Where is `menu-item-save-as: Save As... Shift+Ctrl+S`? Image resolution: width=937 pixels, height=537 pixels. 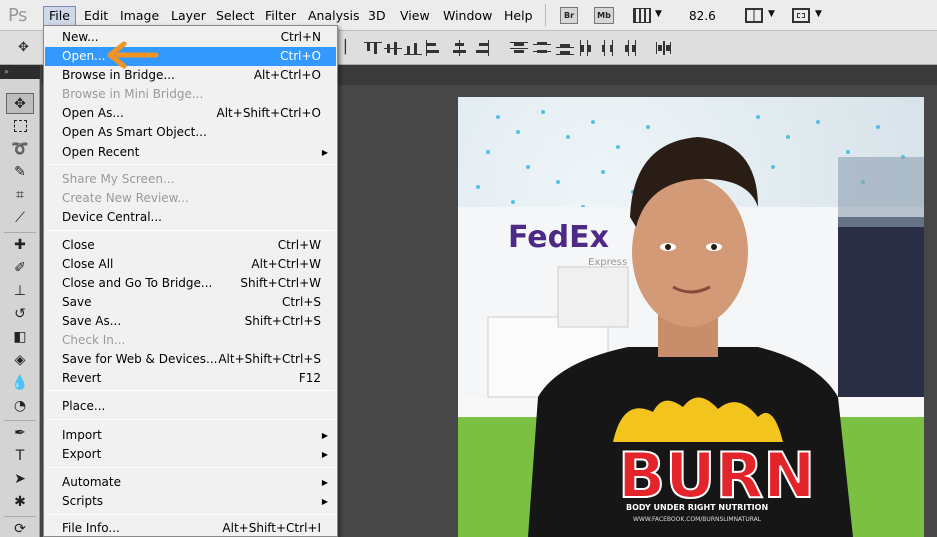
menu-item-save-as: Save As... Shift+Ctrl+S is located at coordinates (190, 321).